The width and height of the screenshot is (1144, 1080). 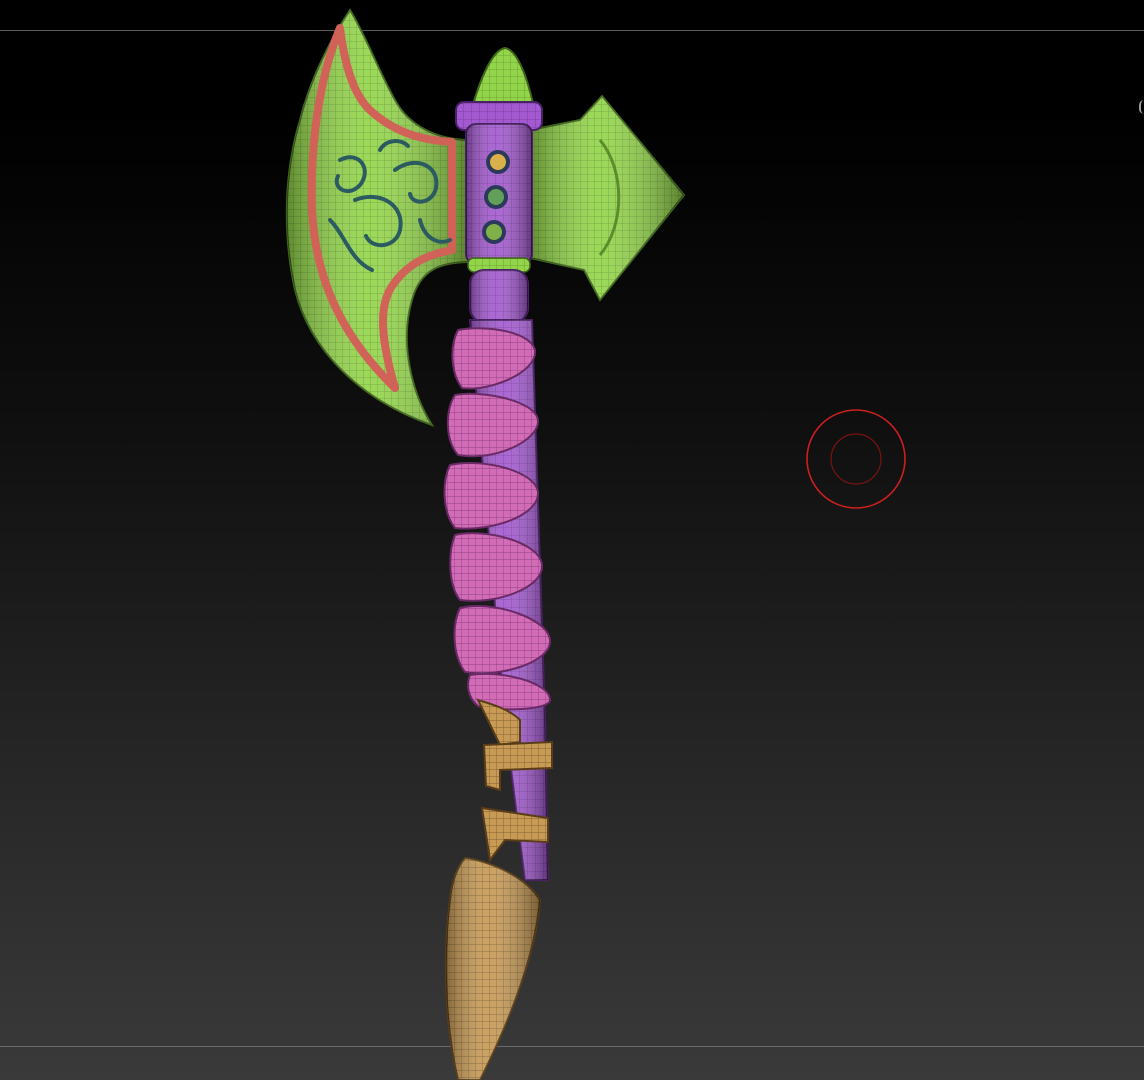 What do you see at coordinates (503, 77) in the screenshot?
I see `axe-top-spike` at bounding box center [503, 77].